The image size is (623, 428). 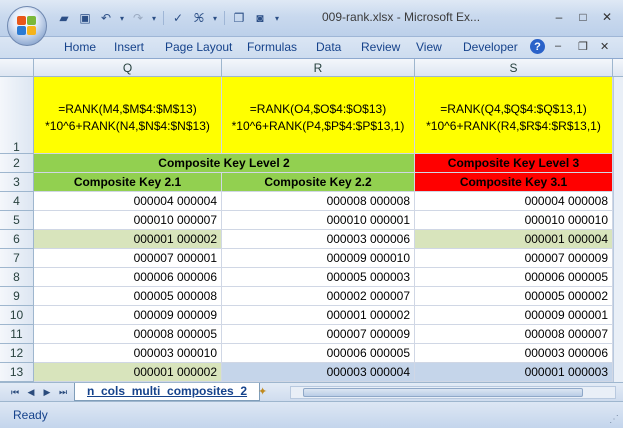 I want to click on column-headers: Q R S, so click(x=311, y=68).